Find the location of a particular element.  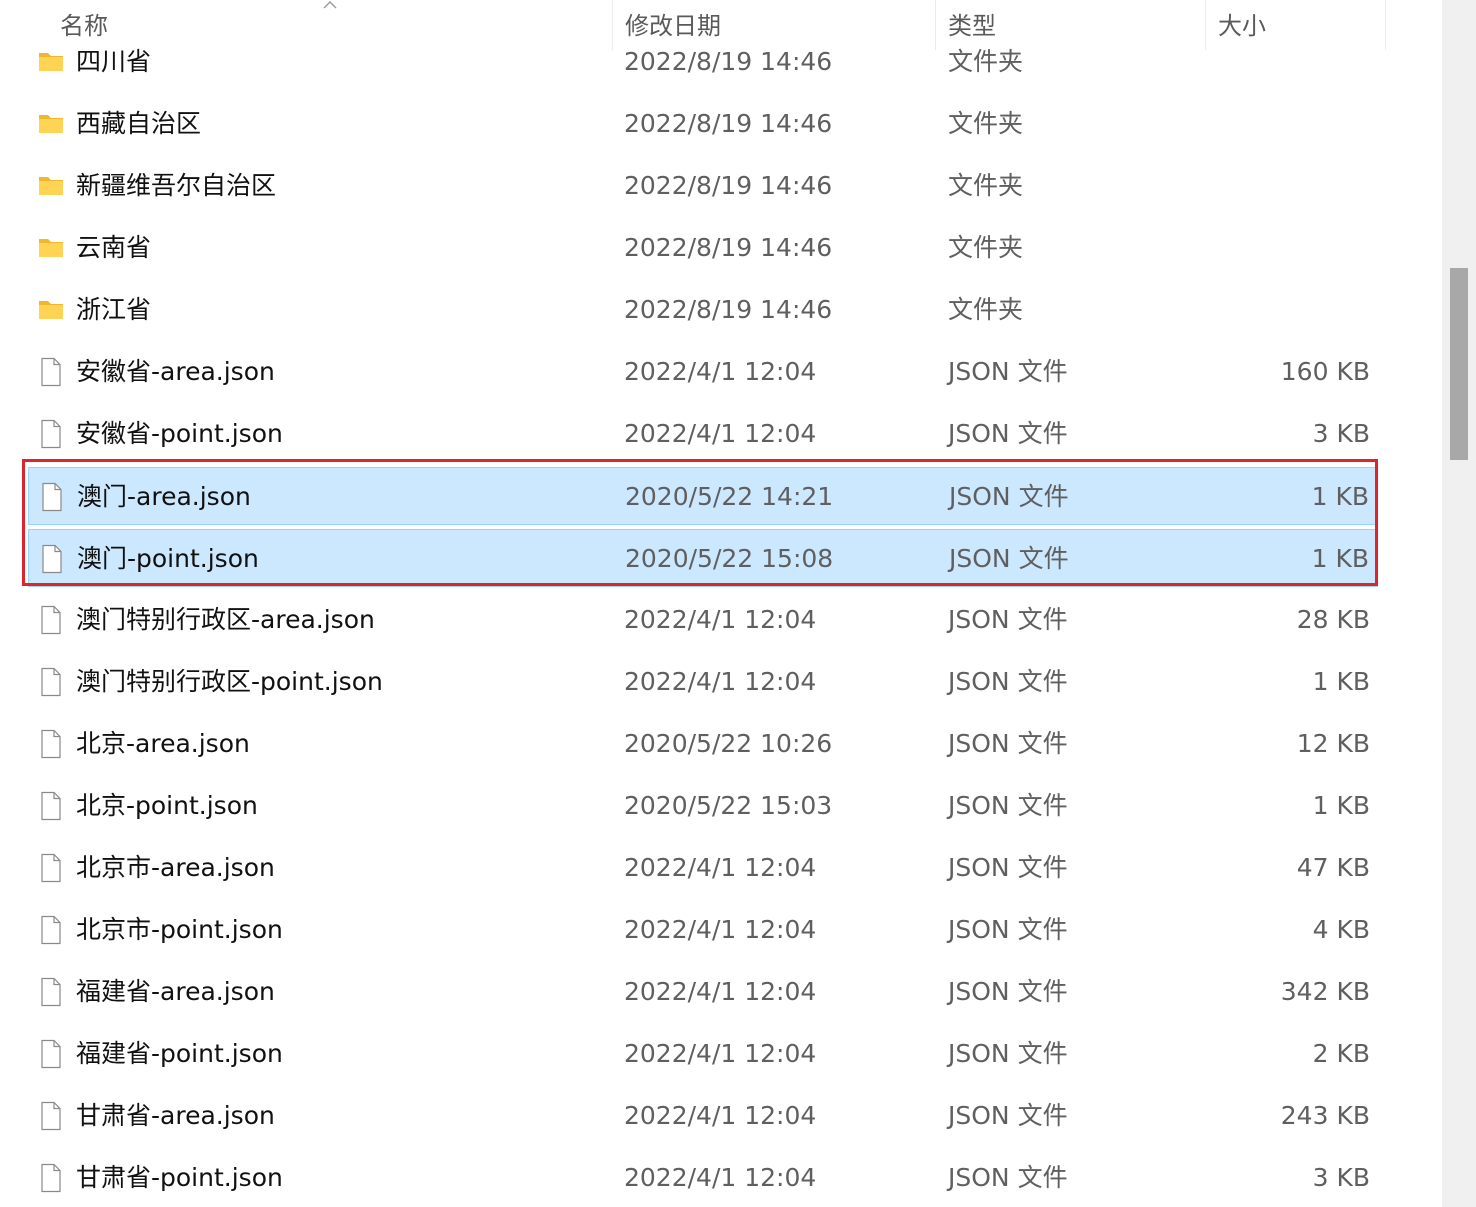

file-name: 安徽省-area.json is located at coordinates (175, 371).